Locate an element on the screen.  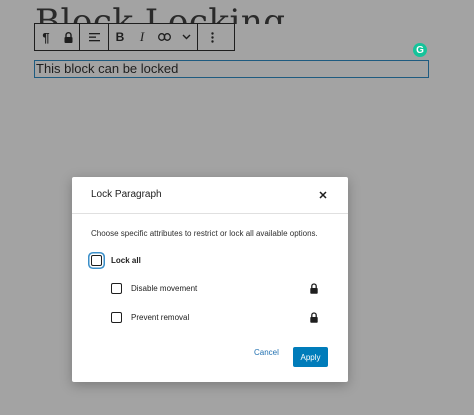
lock-all-row: Lock all is located at coordinates (116, 260).